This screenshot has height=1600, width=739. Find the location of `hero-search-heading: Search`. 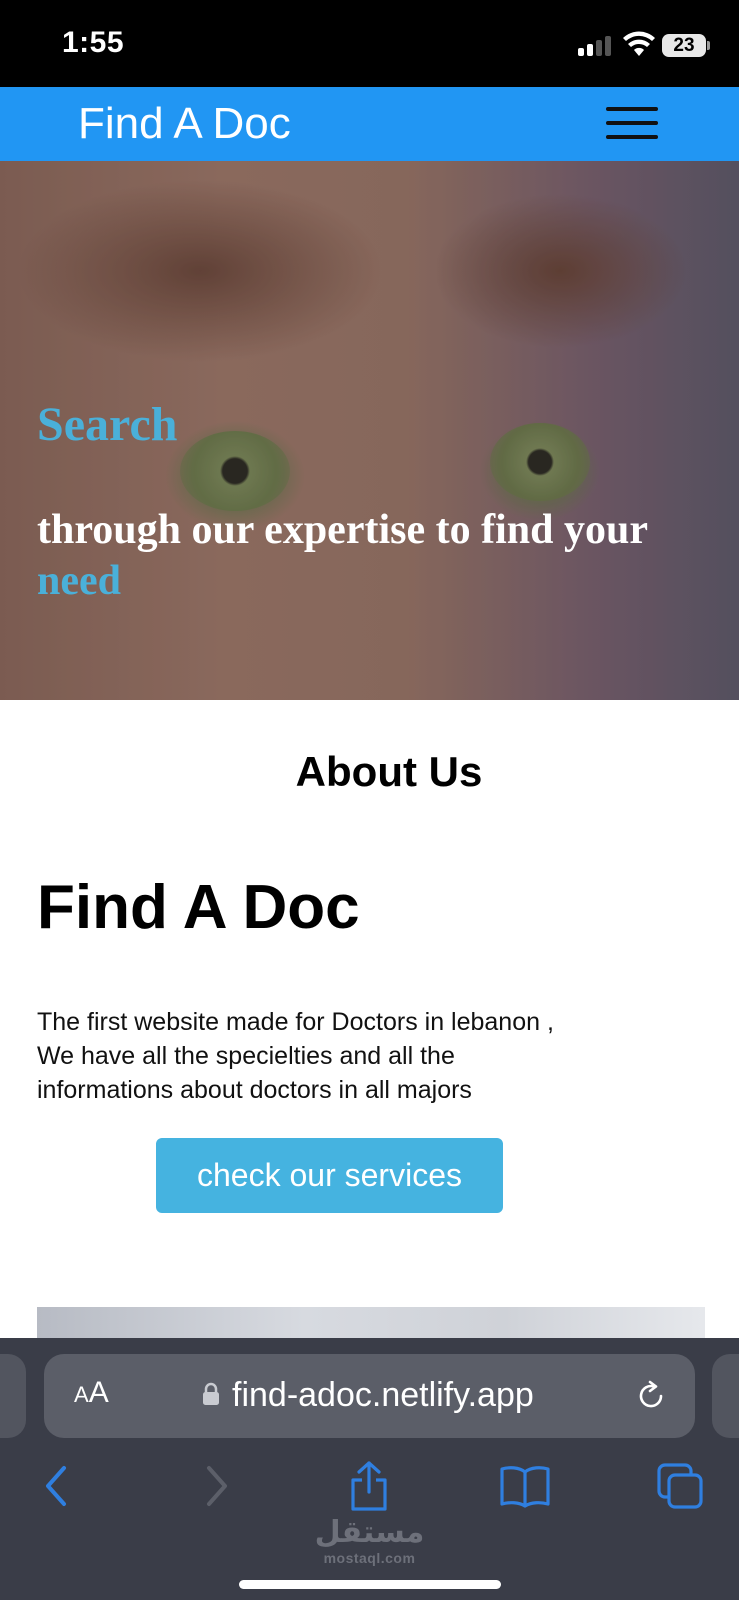

hero-search-heading: Search is located at coordinates (107, 424).